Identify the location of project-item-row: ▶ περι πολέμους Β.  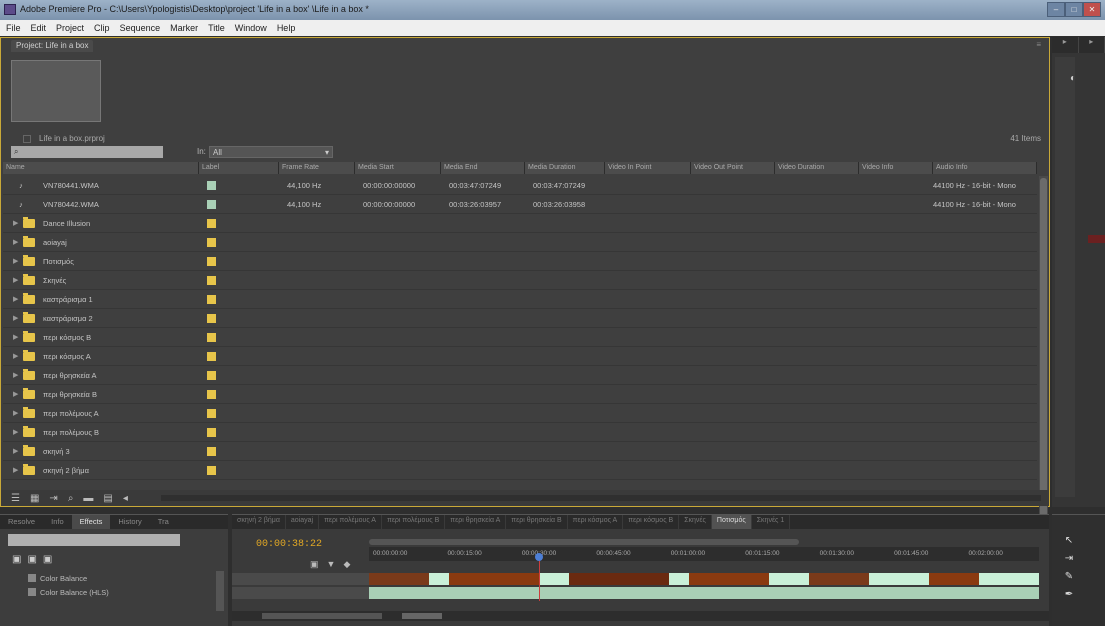
(520, 432).